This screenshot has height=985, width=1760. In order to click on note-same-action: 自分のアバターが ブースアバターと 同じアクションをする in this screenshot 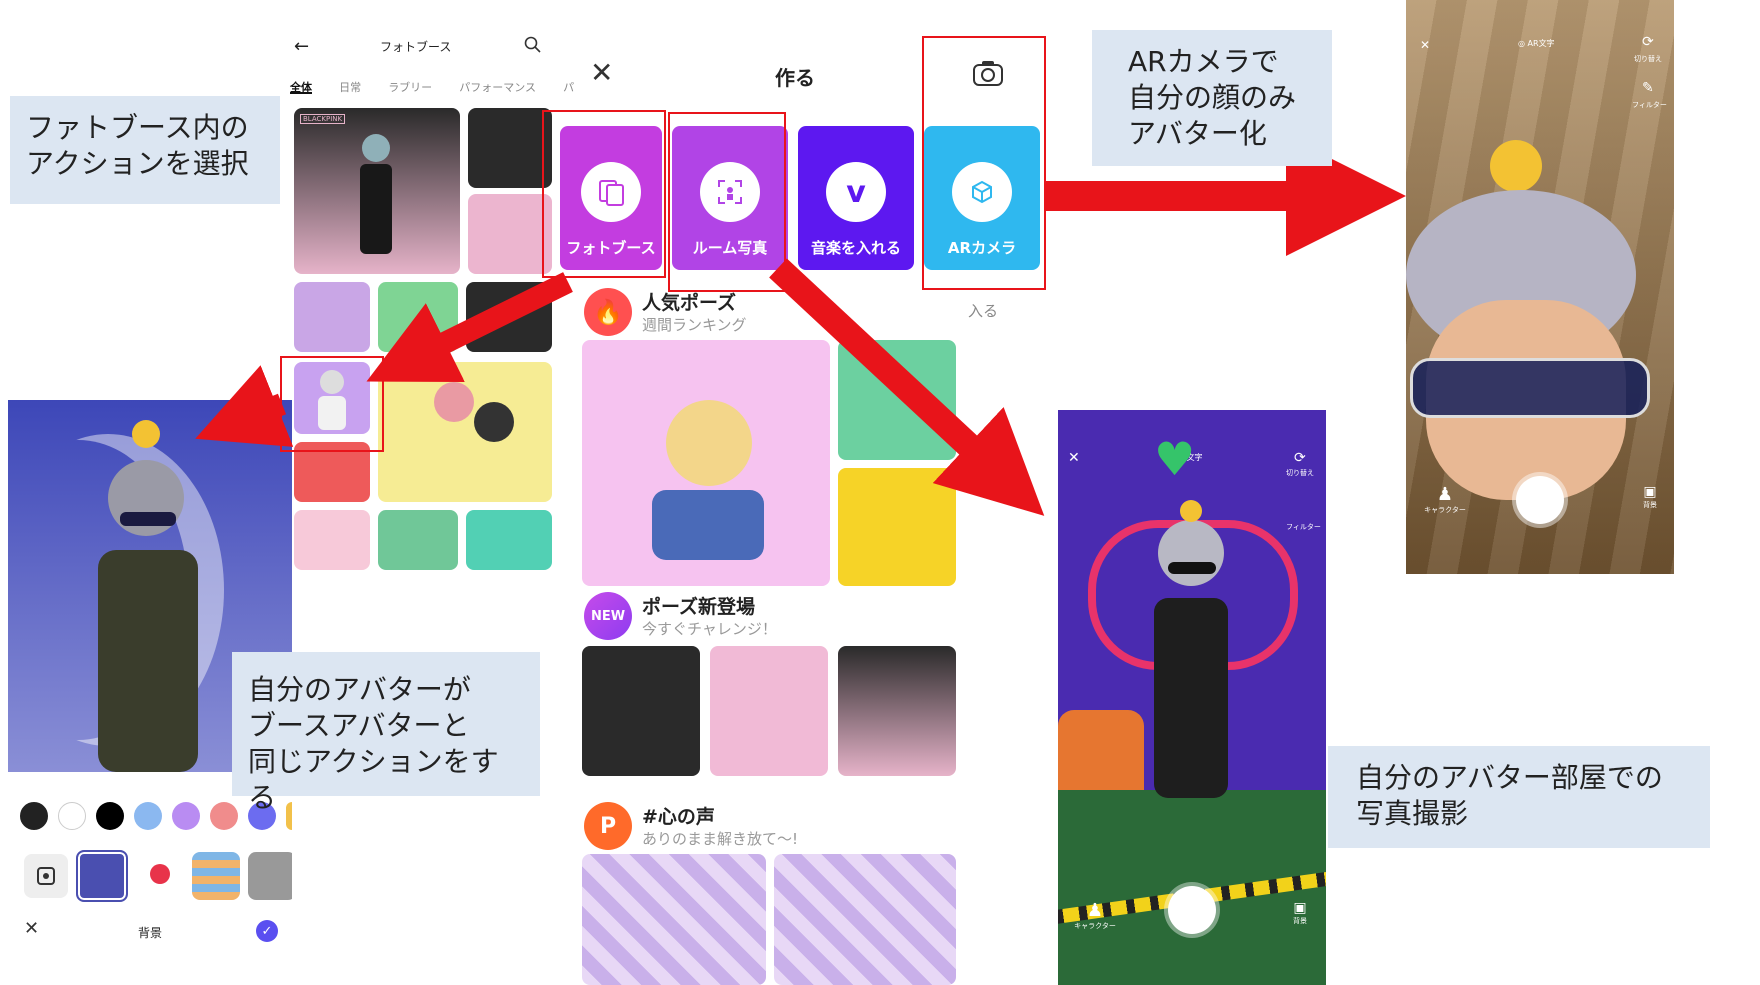, I will do `click(386, 733)`.